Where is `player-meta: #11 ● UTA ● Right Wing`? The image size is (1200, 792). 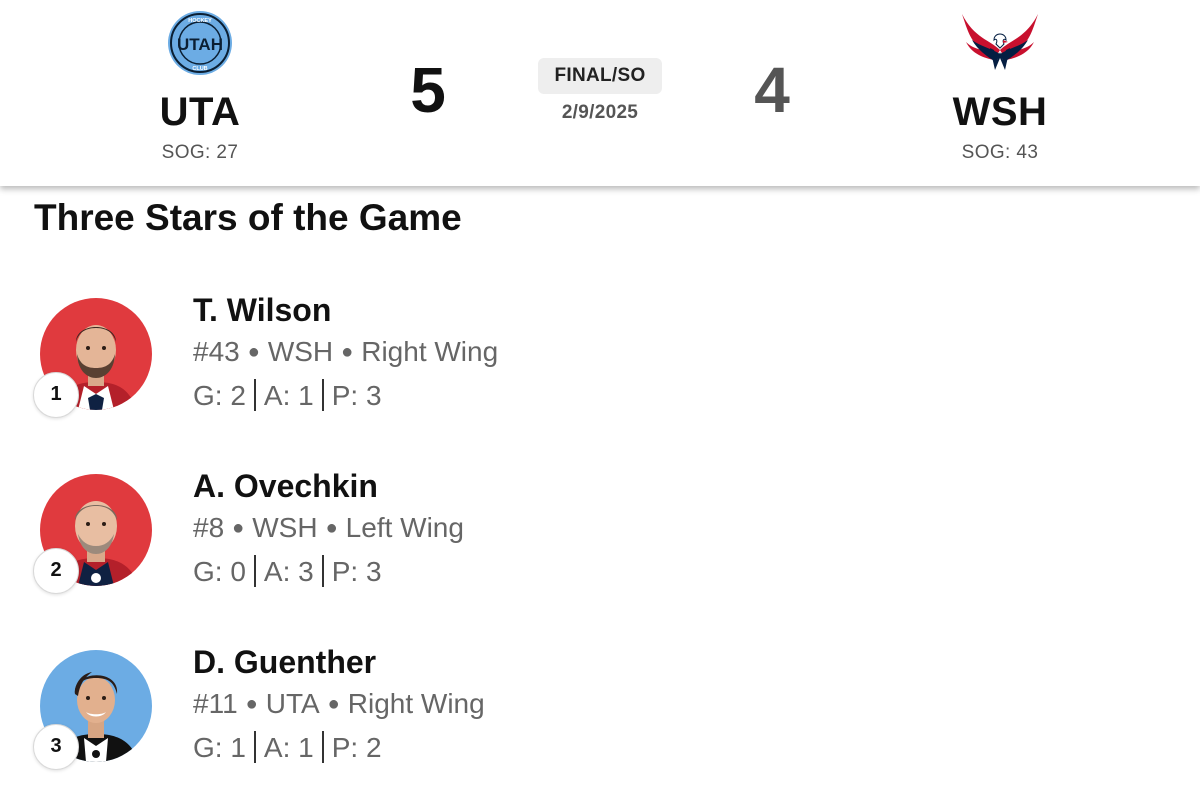 player-meta: #11 ● UTA ● Right Wing is located at coordinates (339, 704).